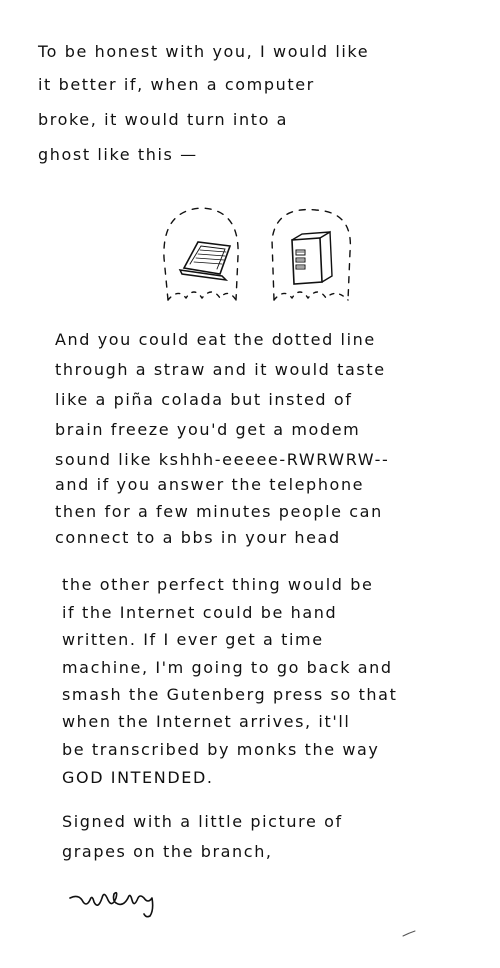 Image resolution: width=500 pixels, height=968 pixels. Describe the element at coordinates (215, 339) in the screenshot. I see `paragraph-2-line-1: And you could eat the dotted line` at that location.